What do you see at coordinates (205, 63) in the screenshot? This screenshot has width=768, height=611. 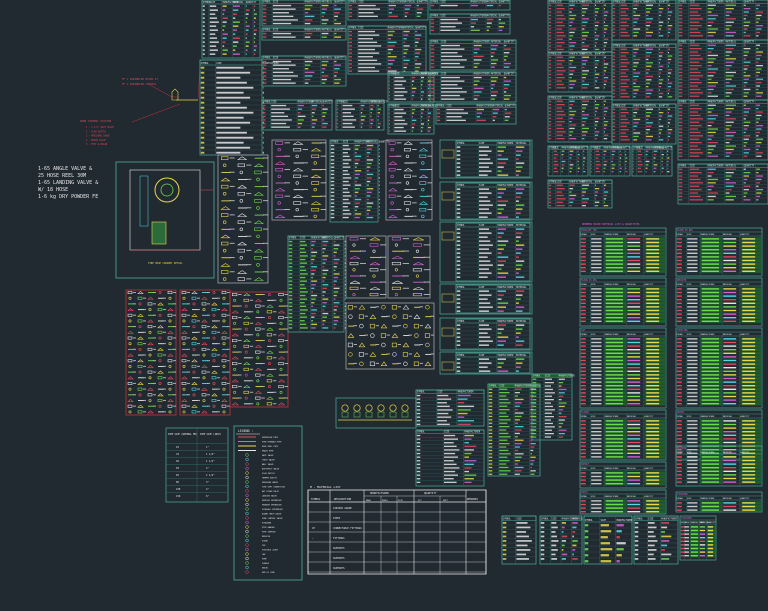 I see `table-header-label: SYMBOL` at bounding box center [205, 63].